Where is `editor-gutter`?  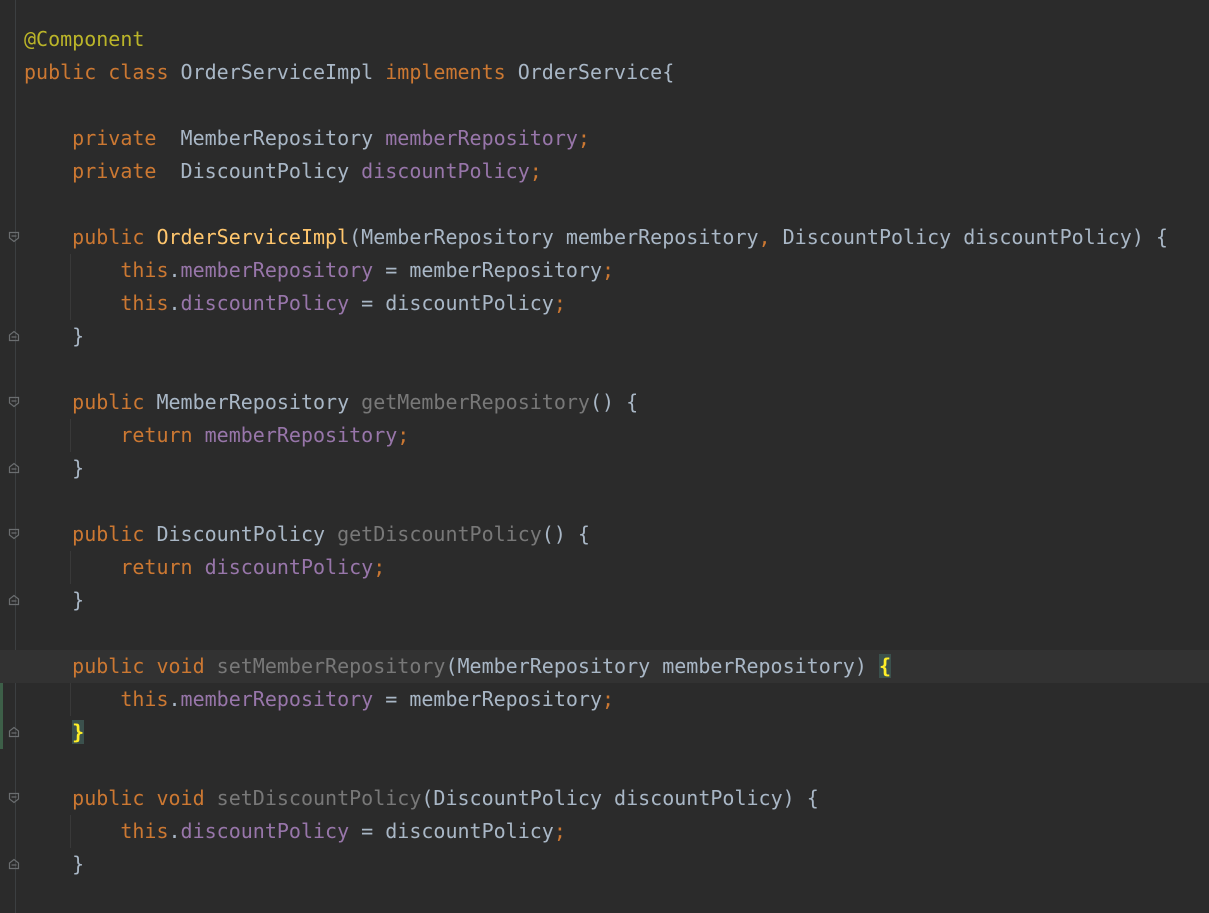 editor-gutter is located at coordinates (10, 456).